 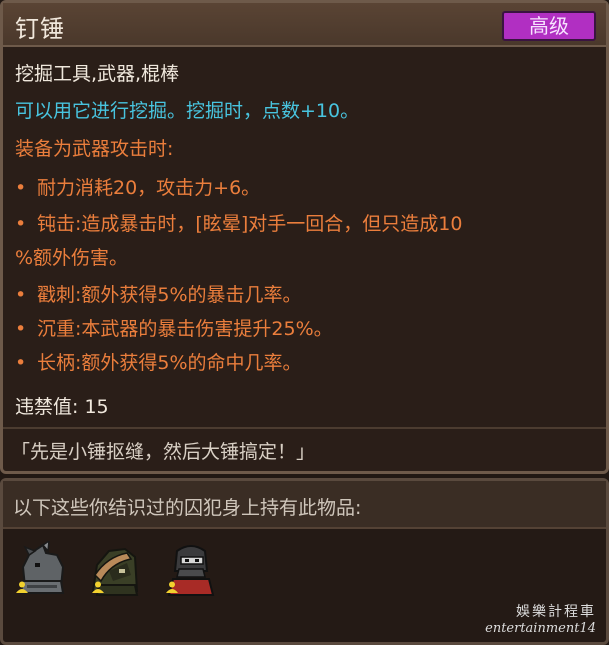 What do you see at coordinates (41, 568) in the screenshot?
I see `rhino-prisoner-icon` at bounding box center [41, 568].